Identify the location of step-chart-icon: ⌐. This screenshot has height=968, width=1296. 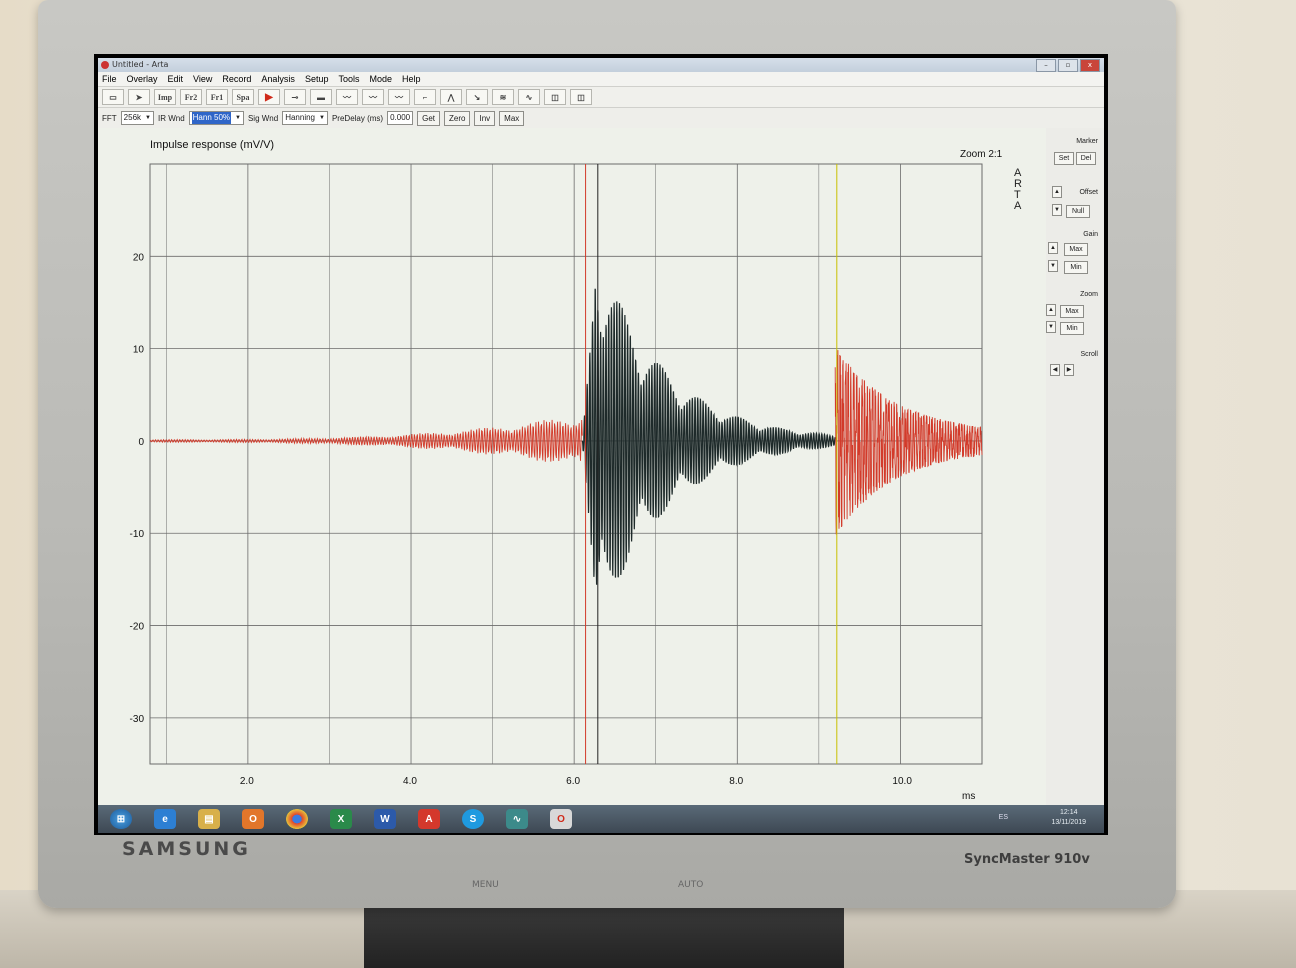
(425, 97).